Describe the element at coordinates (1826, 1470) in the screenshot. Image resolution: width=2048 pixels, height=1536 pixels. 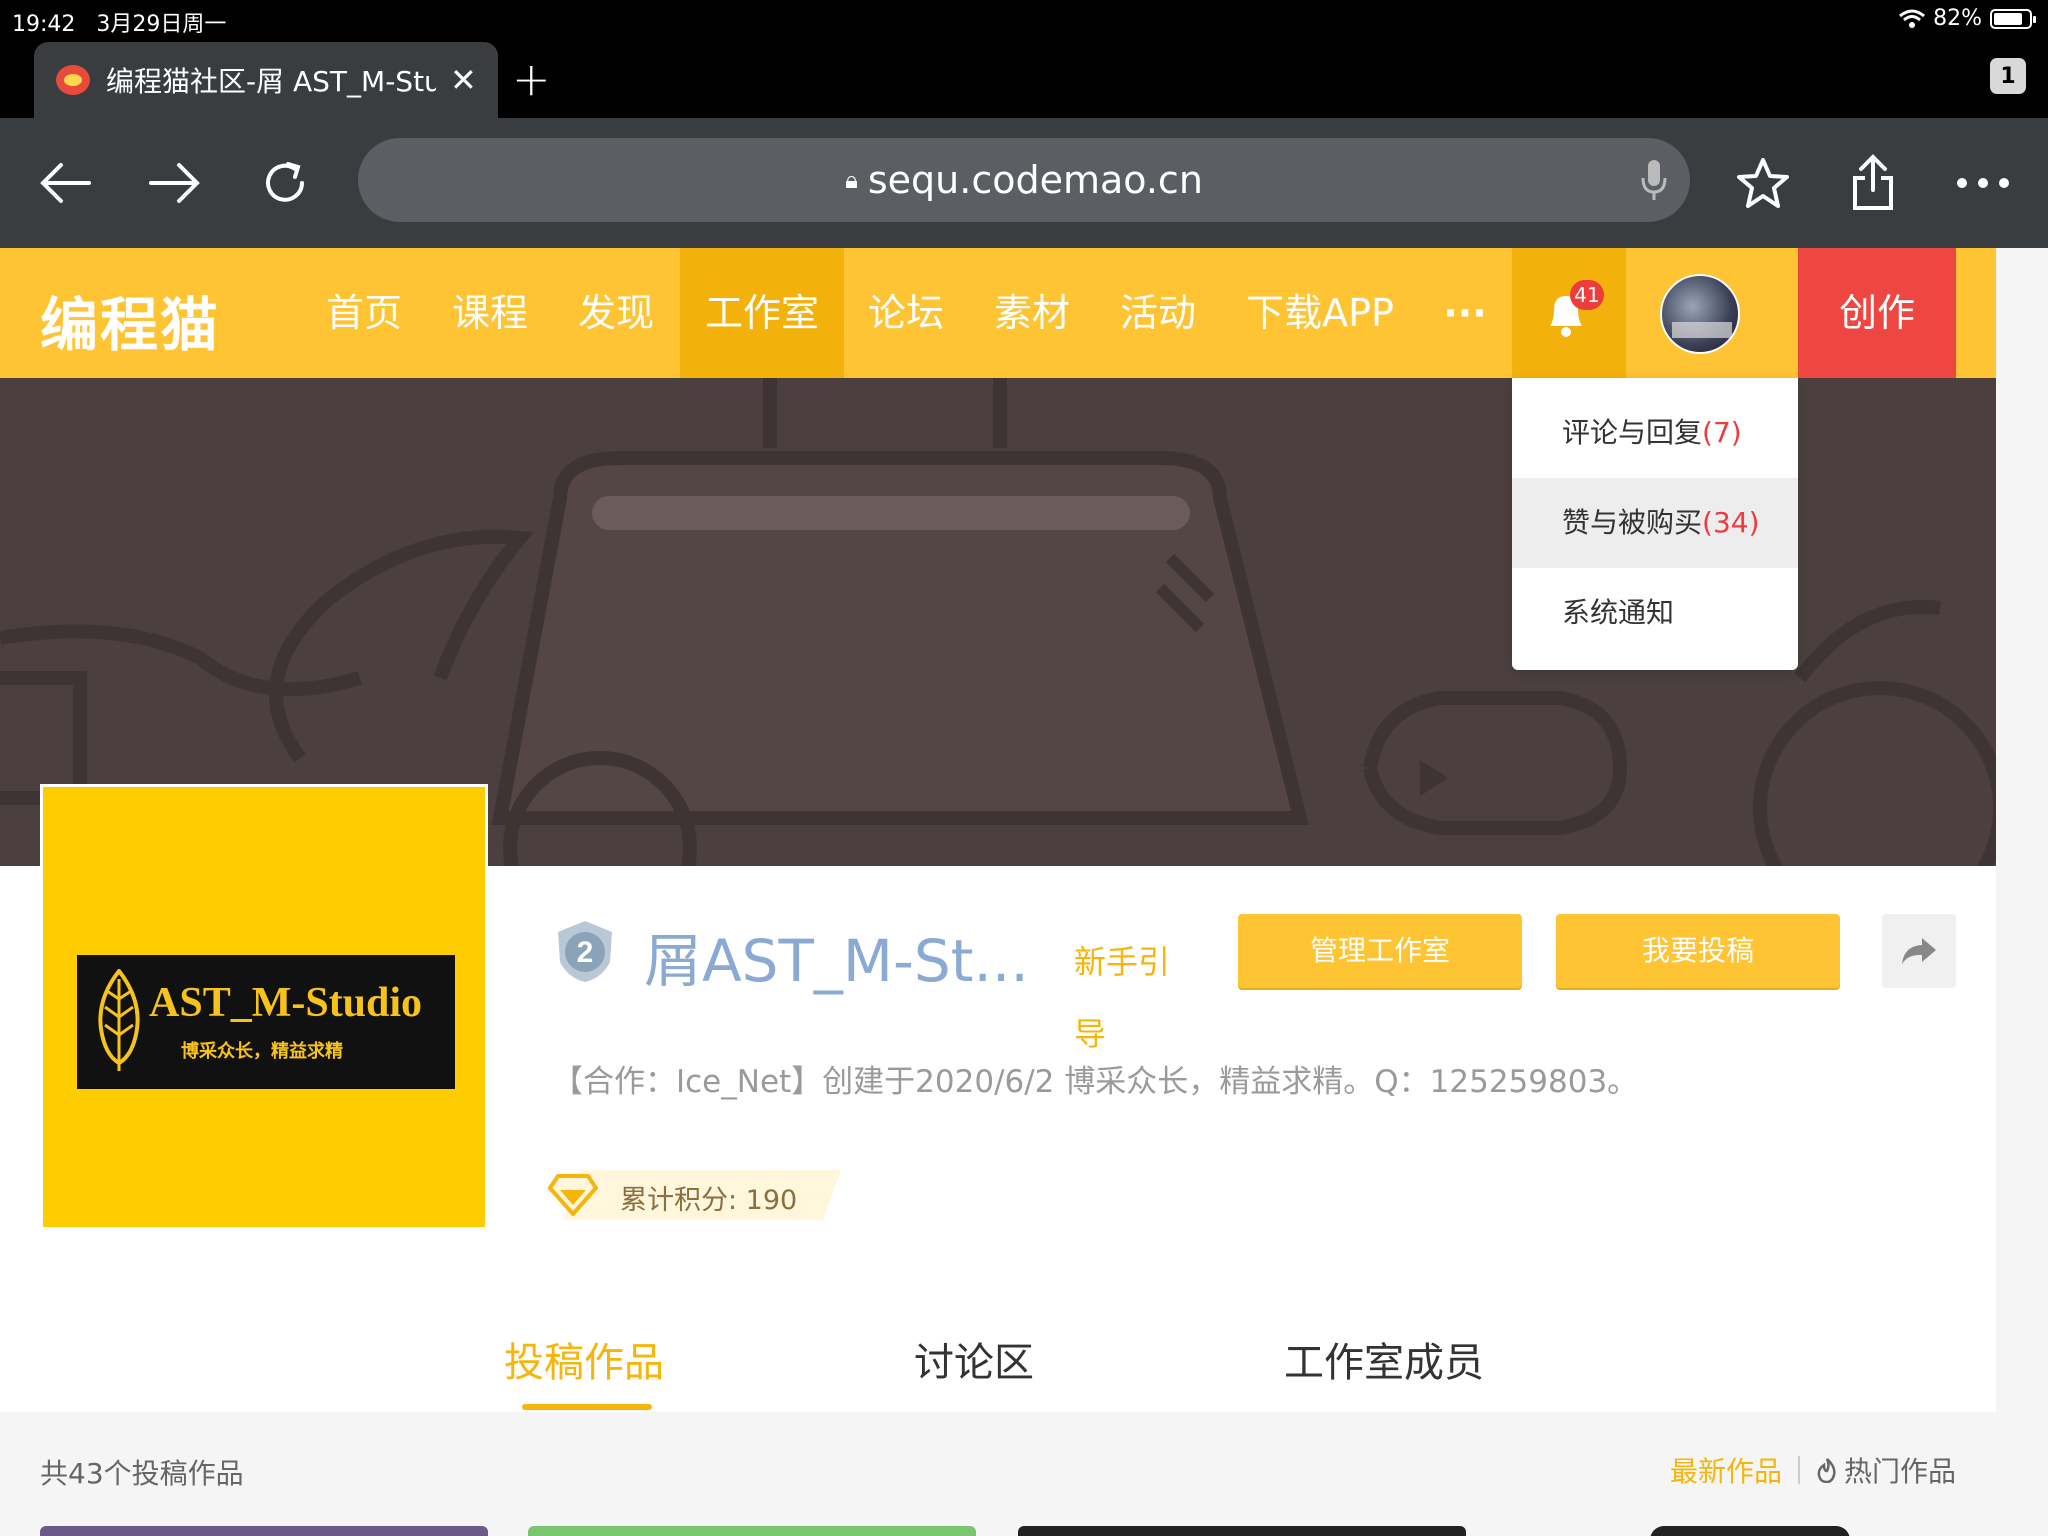
I see `flame-icon` at that location.